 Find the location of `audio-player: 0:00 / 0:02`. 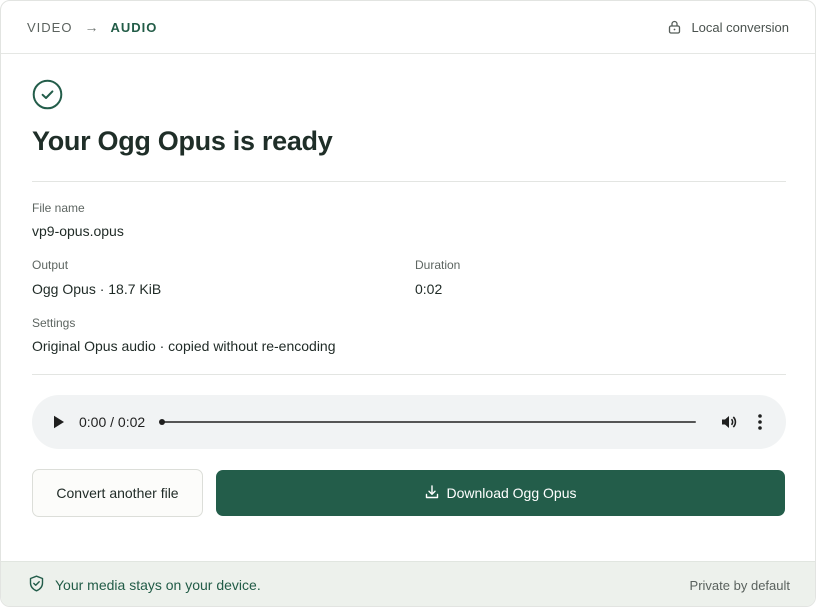

audio-player: 0:00 / 0:02 is located at coordinates (409, 422).